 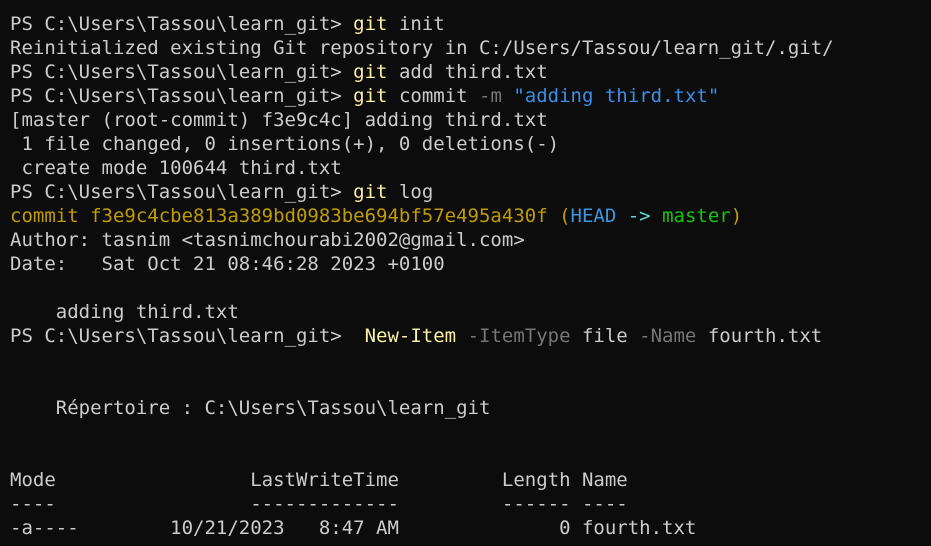 What do you see at coordinates (759, 336) in the screenshot?
I see `command-value: fourth.txt` at bounding box center [759, 336].